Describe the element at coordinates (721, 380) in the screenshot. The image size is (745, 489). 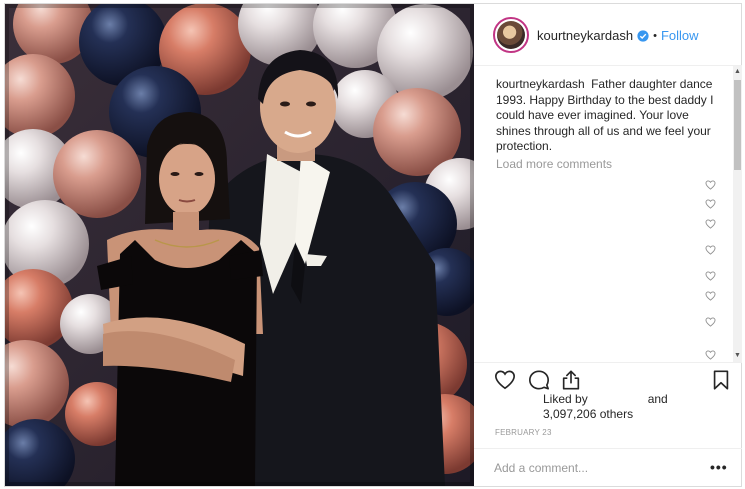
I see `bookmark-icon` at that location.